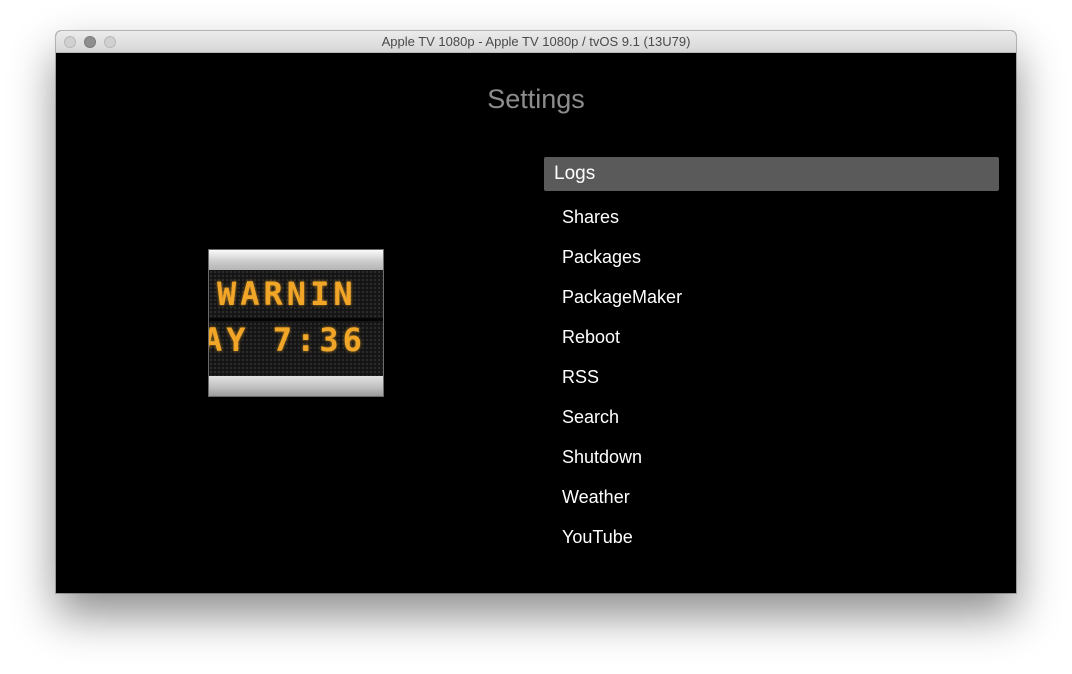  I want to click on led-display-panel: WARNIN AY 7:36 P, so click(296, 323).